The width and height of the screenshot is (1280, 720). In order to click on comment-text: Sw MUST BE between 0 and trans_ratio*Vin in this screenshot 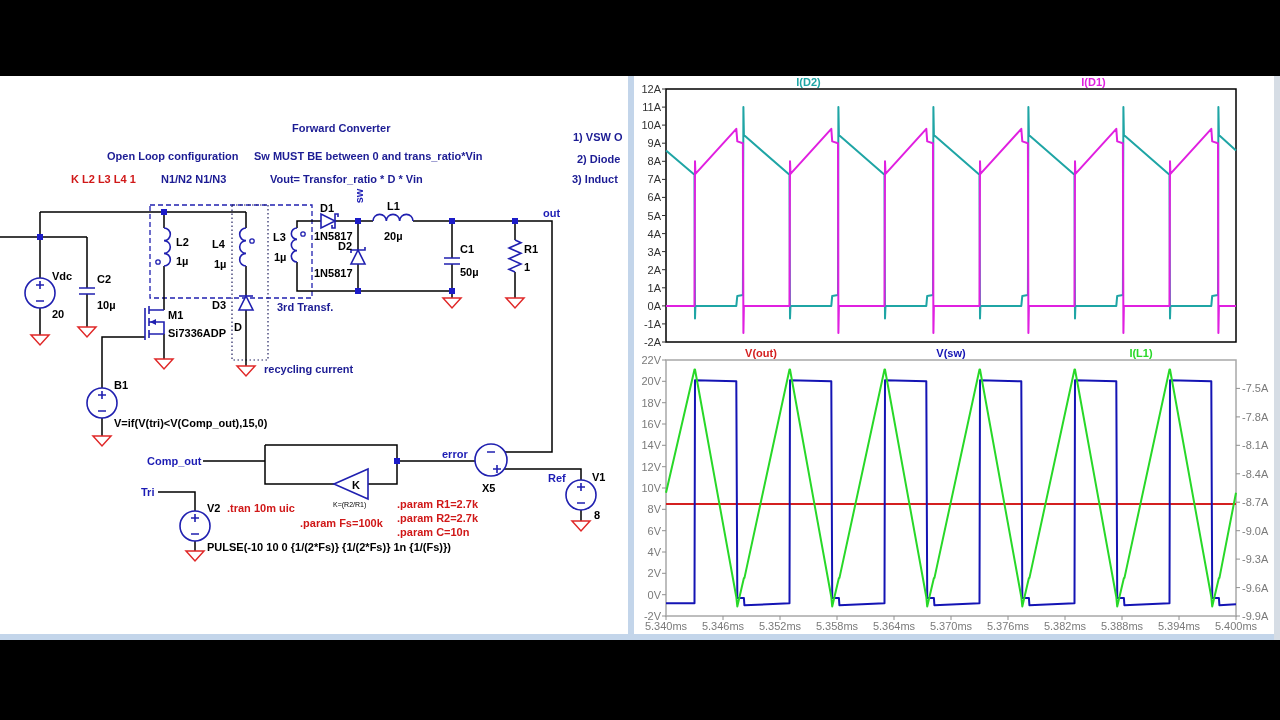, I will do `click(368, 156)`.